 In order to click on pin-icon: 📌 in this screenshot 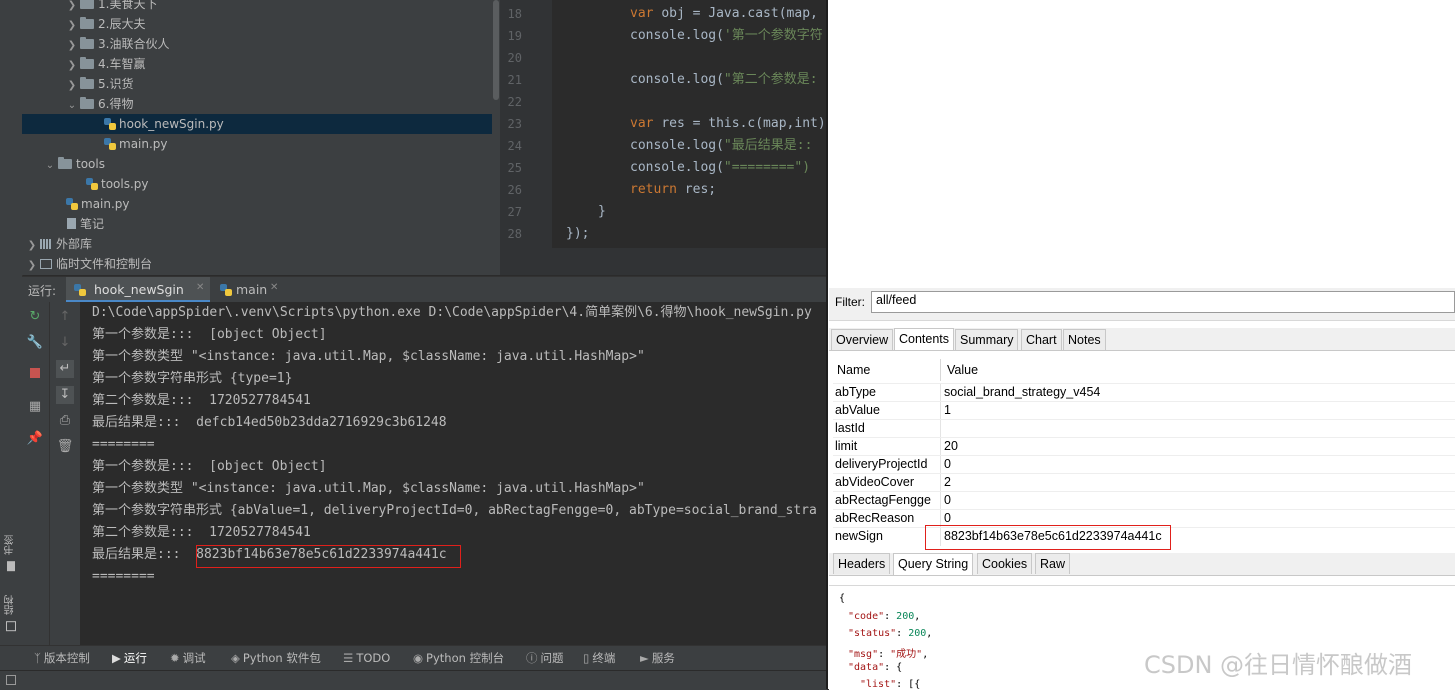, I will do `click(35, 439)`.